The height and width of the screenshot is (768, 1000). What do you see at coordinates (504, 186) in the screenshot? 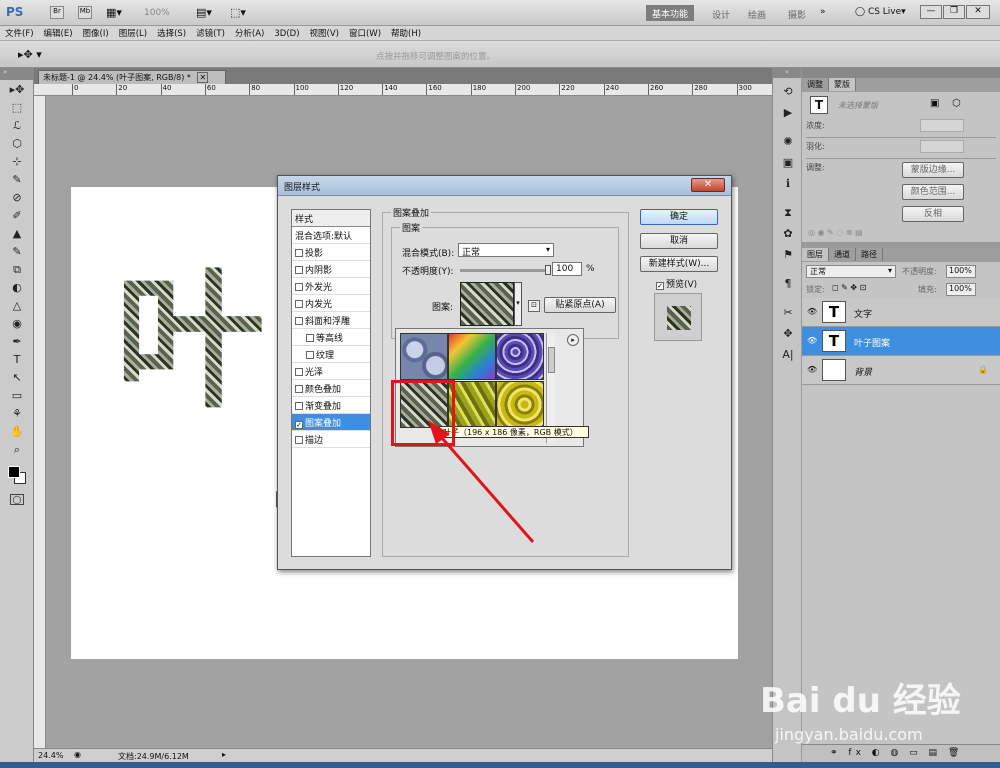
I see `dialog-titlebar: 图层样式` at bounding box center [504, 186].